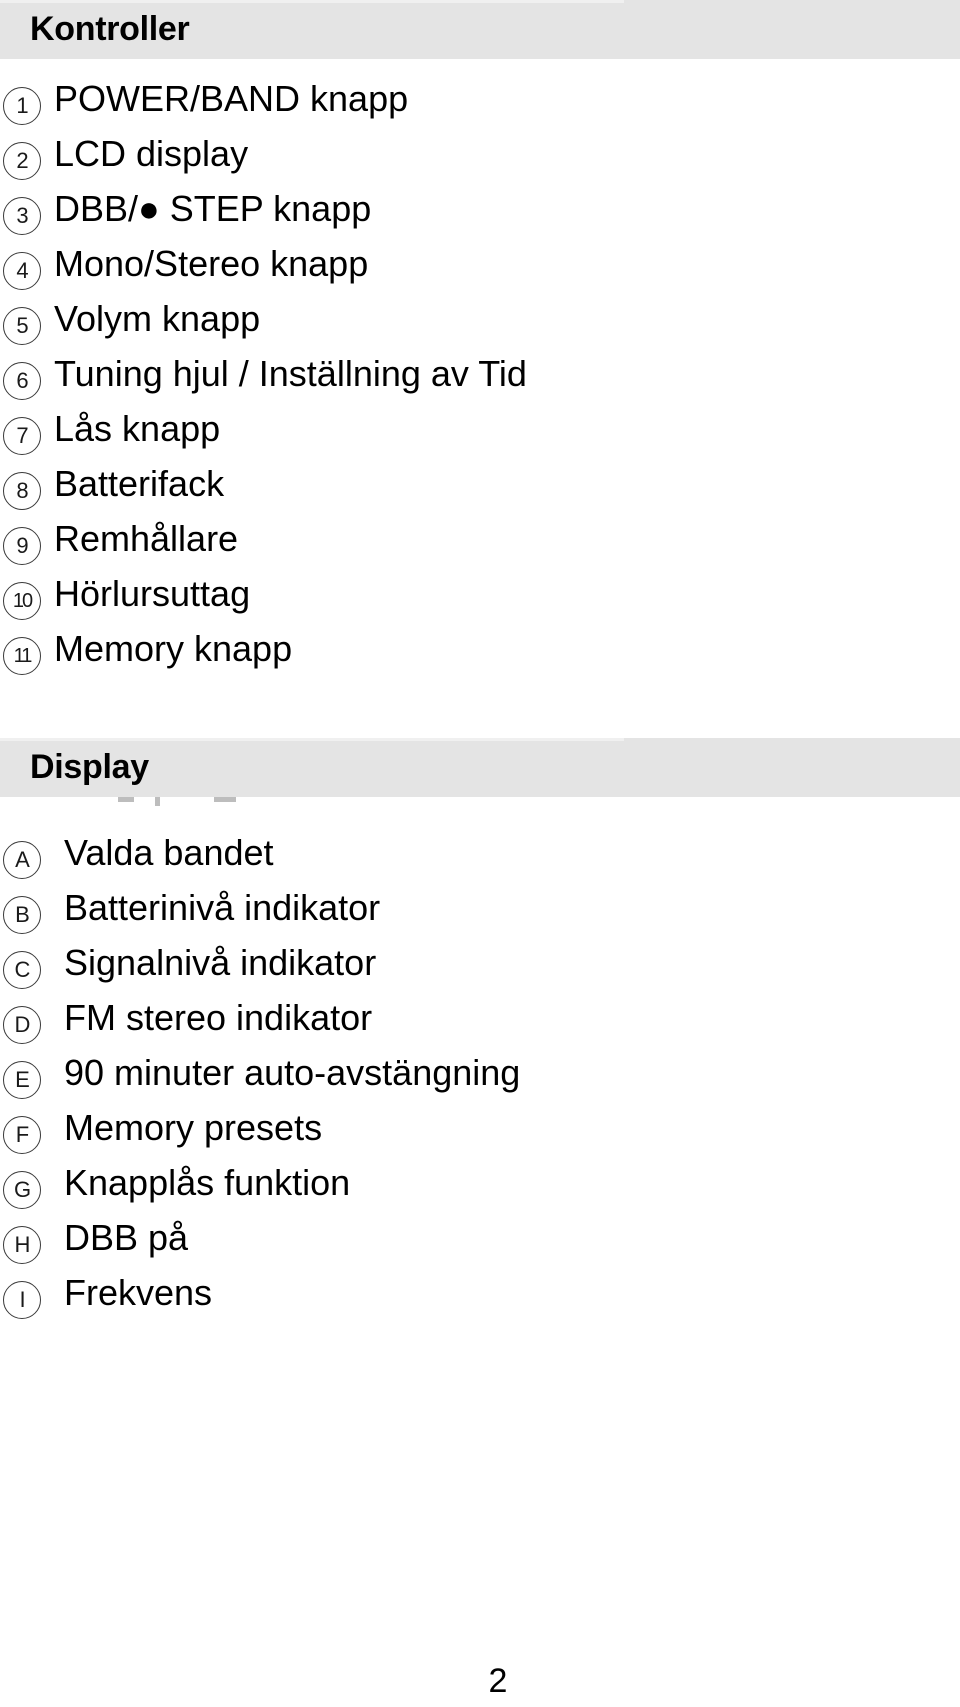 Image resolution: width=960 pixels, height=1707 pixels. What do you see at coordinates (152, 594) in the screenshot?
I see `list-item-label: Hörlursuttag` at bounding box center [152, 594].